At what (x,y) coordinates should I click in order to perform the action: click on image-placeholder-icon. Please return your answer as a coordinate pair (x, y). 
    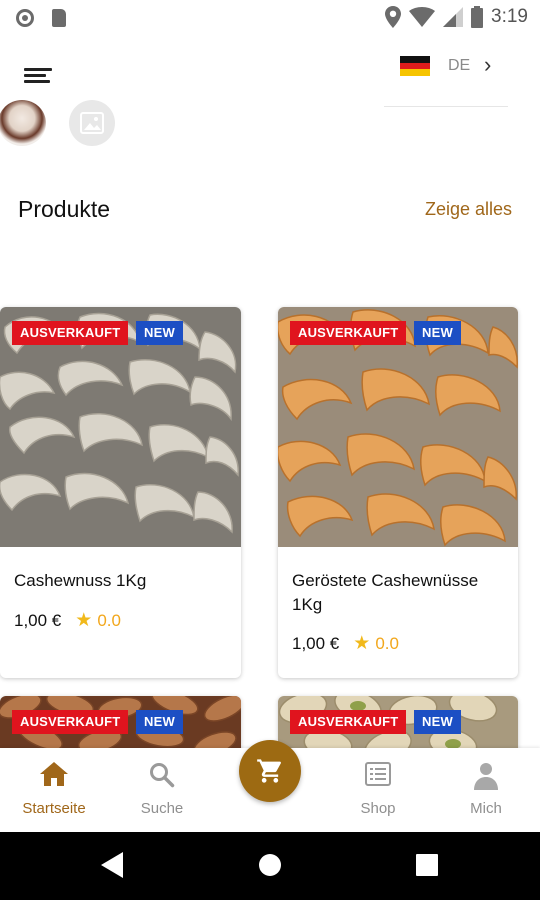
    Looking at the image, I should click on (92, 123).